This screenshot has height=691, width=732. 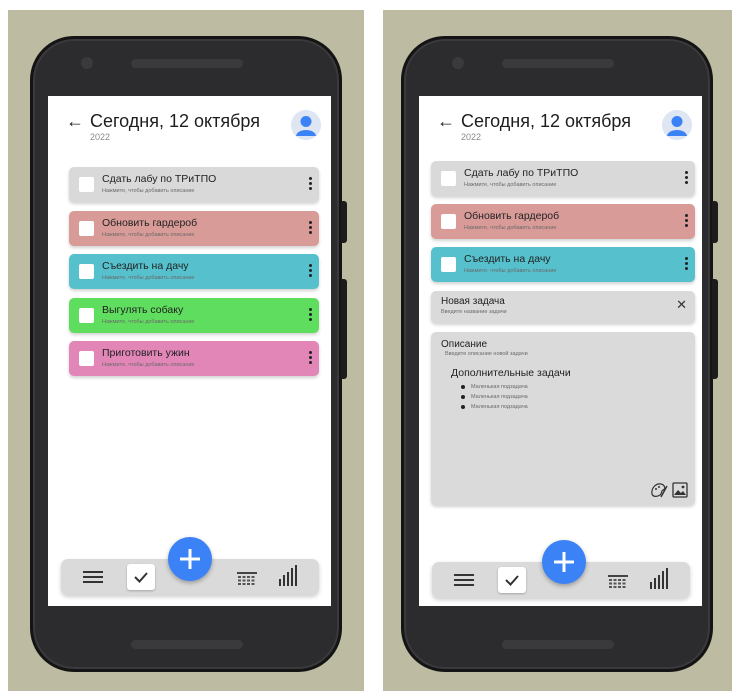 What do you see at coordinates (474, 312) in the screenshot?
I see `new-task-hint: Введите название задачи` at bounding box center [474, 312].